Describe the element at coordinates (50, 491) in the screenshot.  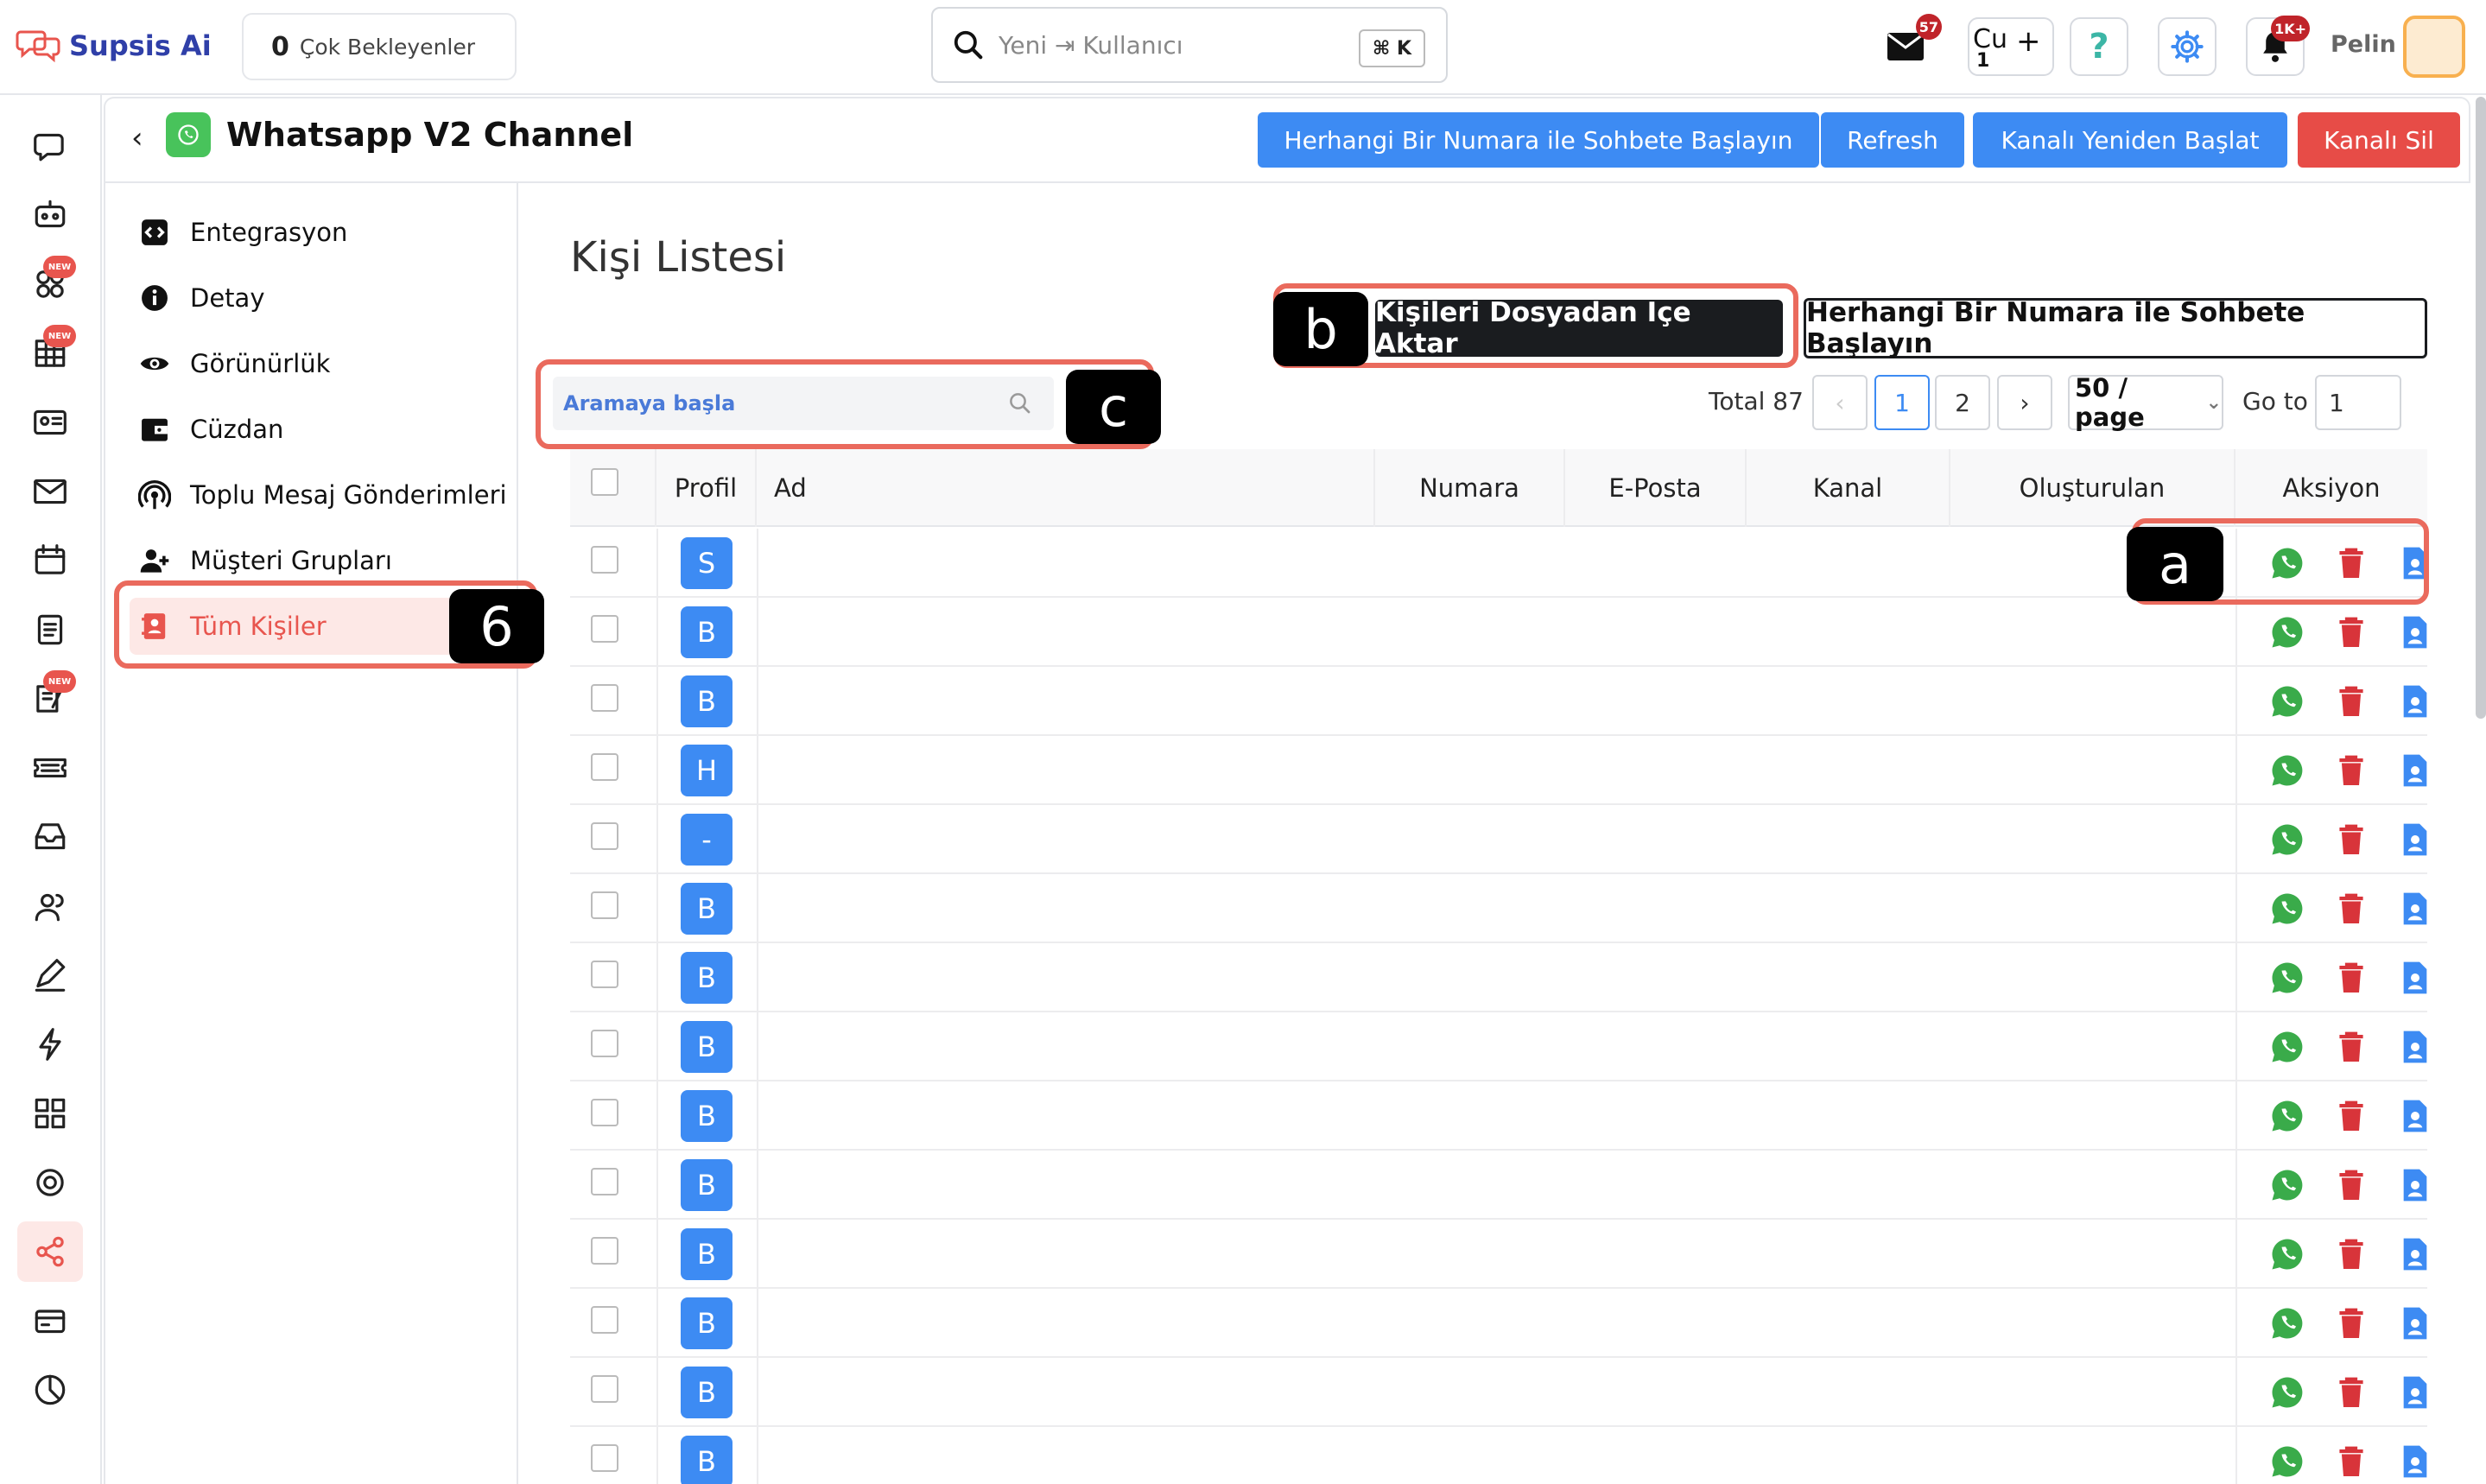
I see `rail-mail` at that location.